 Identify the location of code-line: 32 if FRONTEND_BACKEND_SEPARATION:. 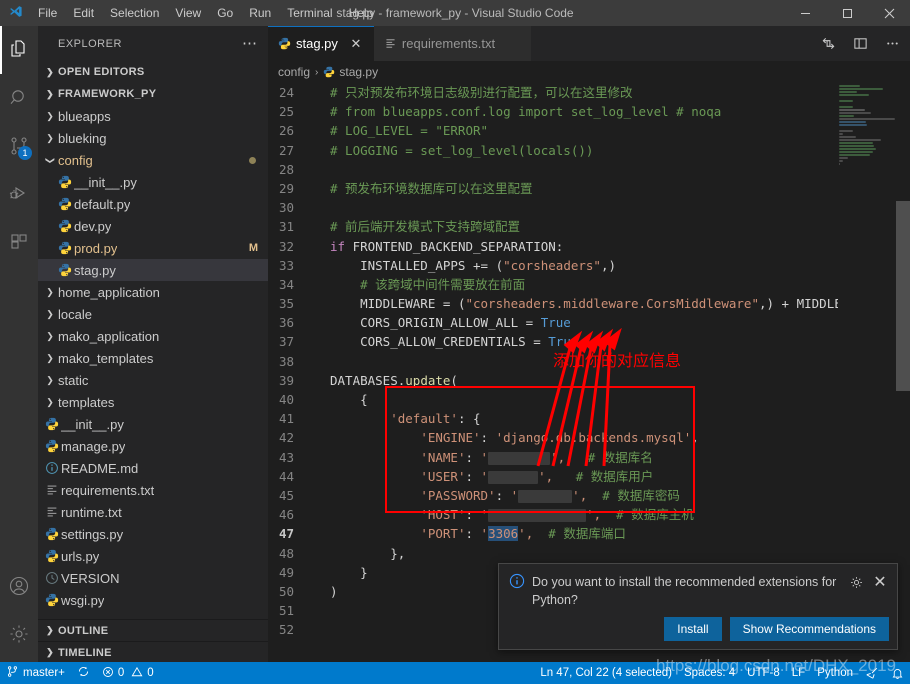
(570, 246).